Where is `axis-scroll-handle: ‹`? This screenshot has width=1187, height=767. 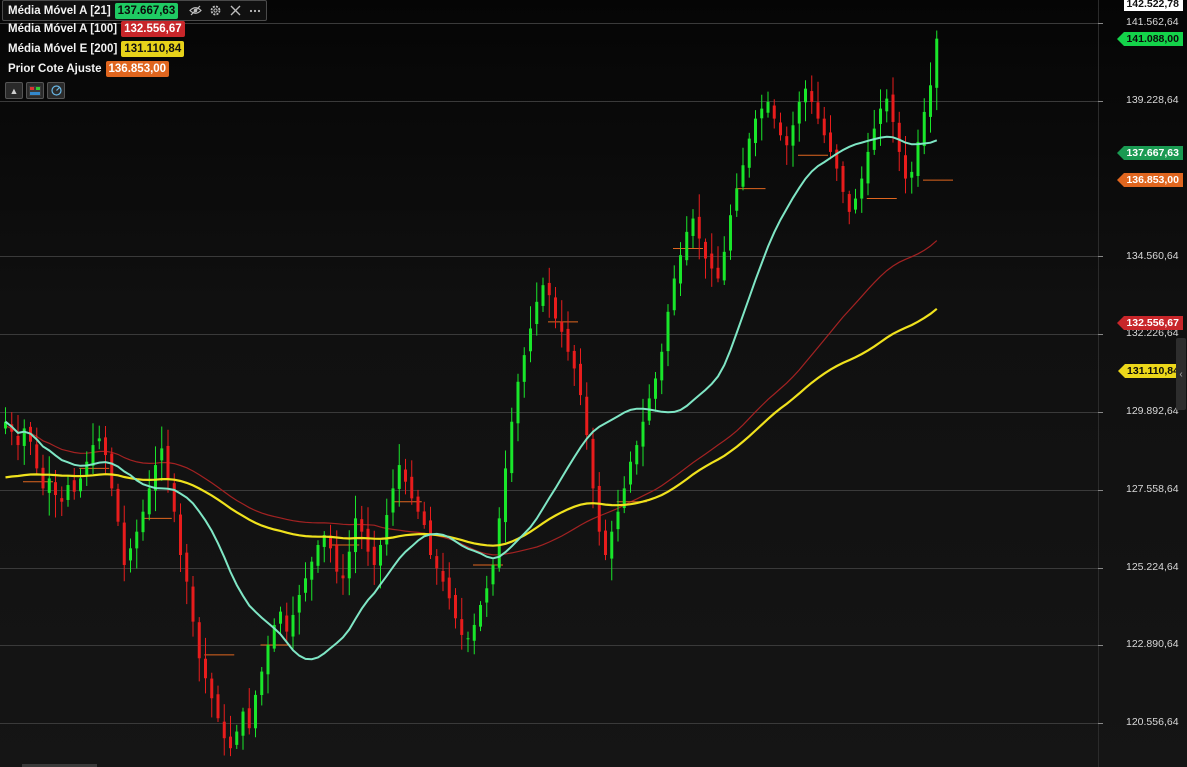
axis-scroll-handle: ‹ is located at coordinates (1181, 374).